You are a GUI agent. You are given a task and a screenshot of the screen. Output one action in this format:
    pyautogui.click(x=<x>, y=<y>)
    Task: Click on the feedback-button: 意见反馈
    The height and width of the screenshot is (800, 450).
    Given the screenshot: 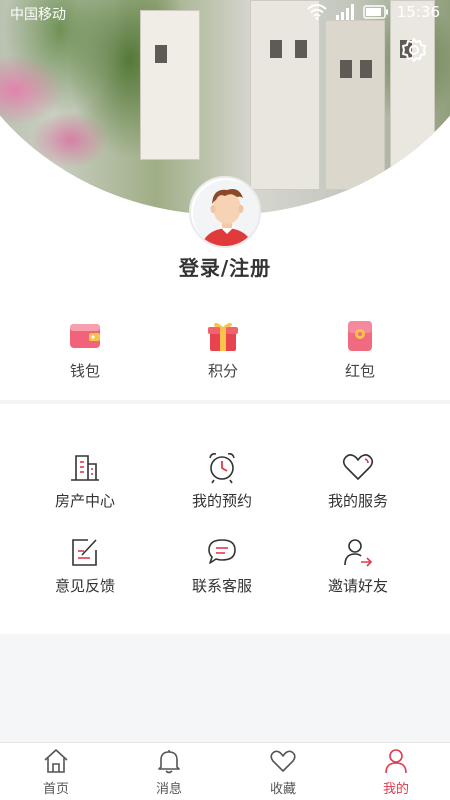 What is the action you would take?
    pyautogui.click(x=85, y=565)
    